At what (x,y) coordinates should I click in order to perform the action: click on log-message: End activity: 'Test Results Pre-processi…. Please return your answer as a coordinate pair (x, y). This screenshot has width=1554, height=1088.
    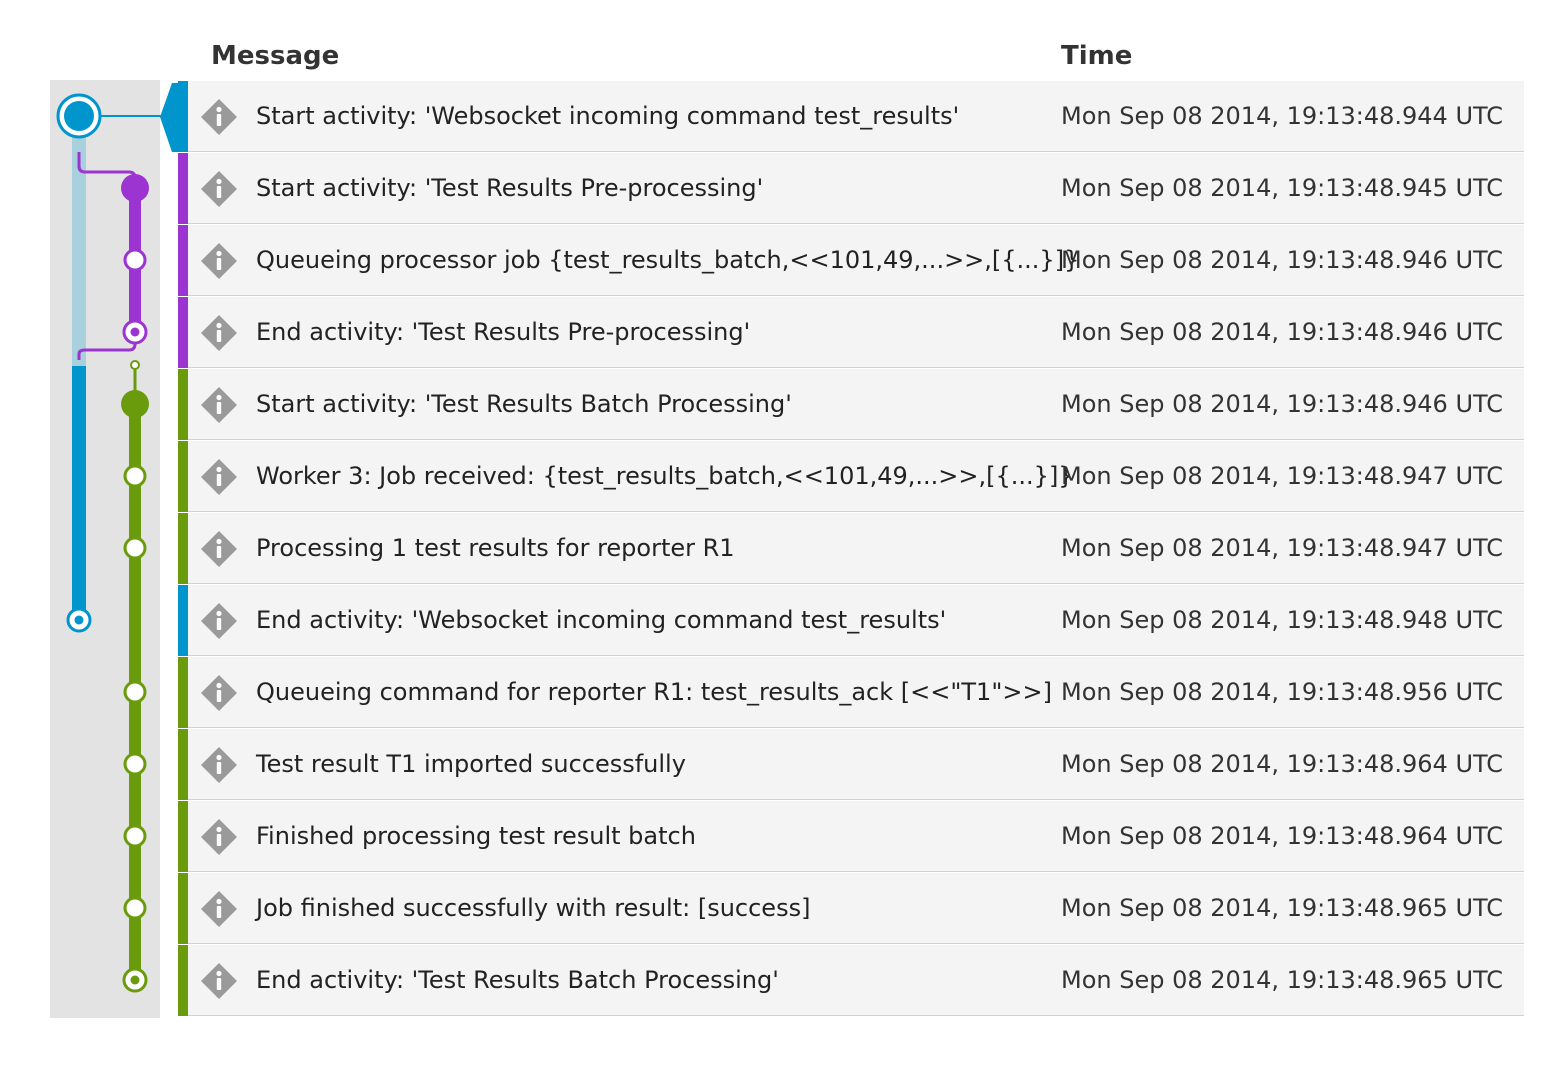
    Looking at the image, I should click on (503, 332).